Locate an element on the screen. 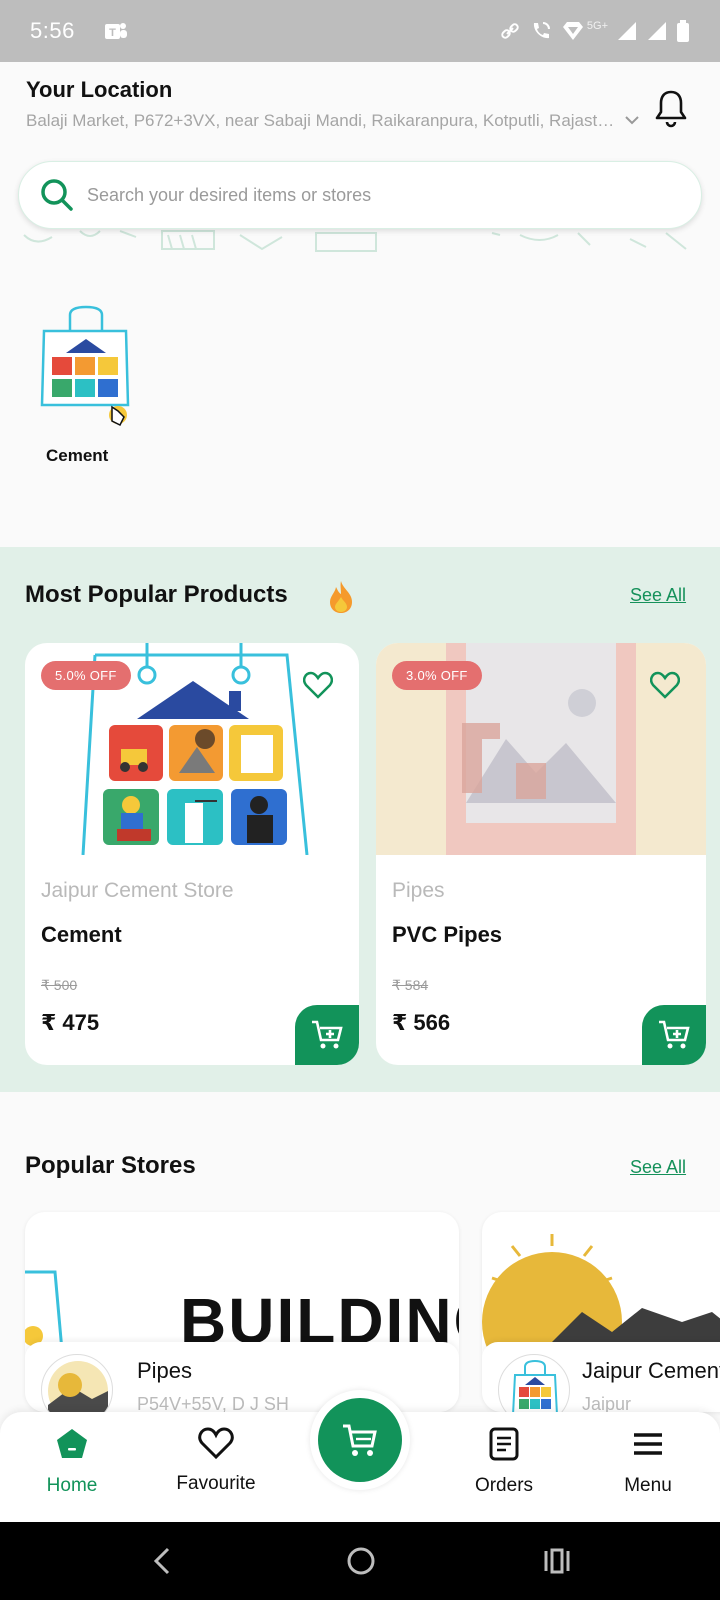  see-all-stores-link: See All is located at coordinates (658, 1167).